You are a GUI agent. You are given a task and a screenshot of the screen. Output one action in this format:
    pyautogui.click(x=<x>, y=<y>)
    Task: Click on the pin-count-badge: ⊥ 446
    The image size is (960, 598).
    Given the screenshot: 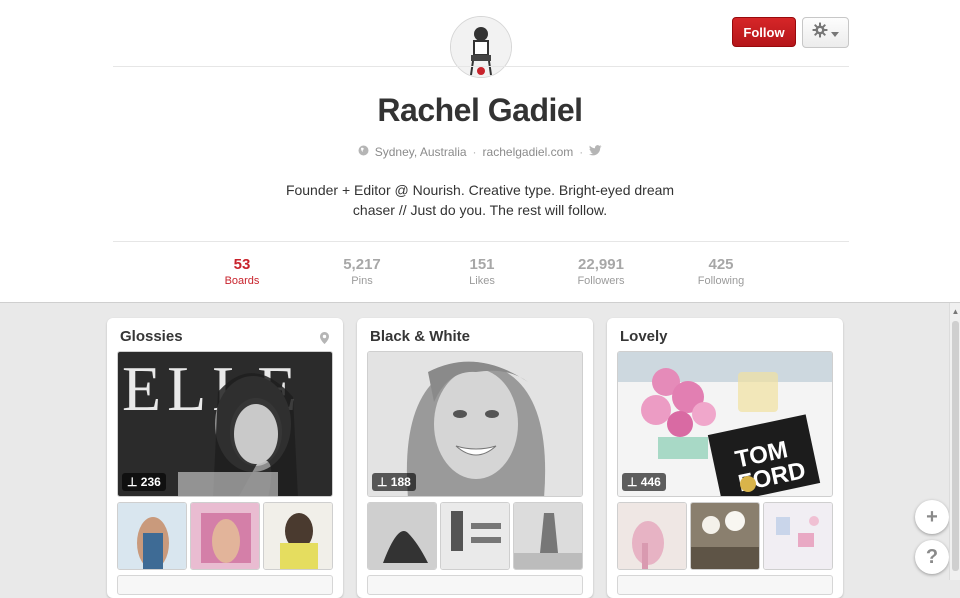 What is the action you would take?
    pyautogui.click(x=644, y=482)
    